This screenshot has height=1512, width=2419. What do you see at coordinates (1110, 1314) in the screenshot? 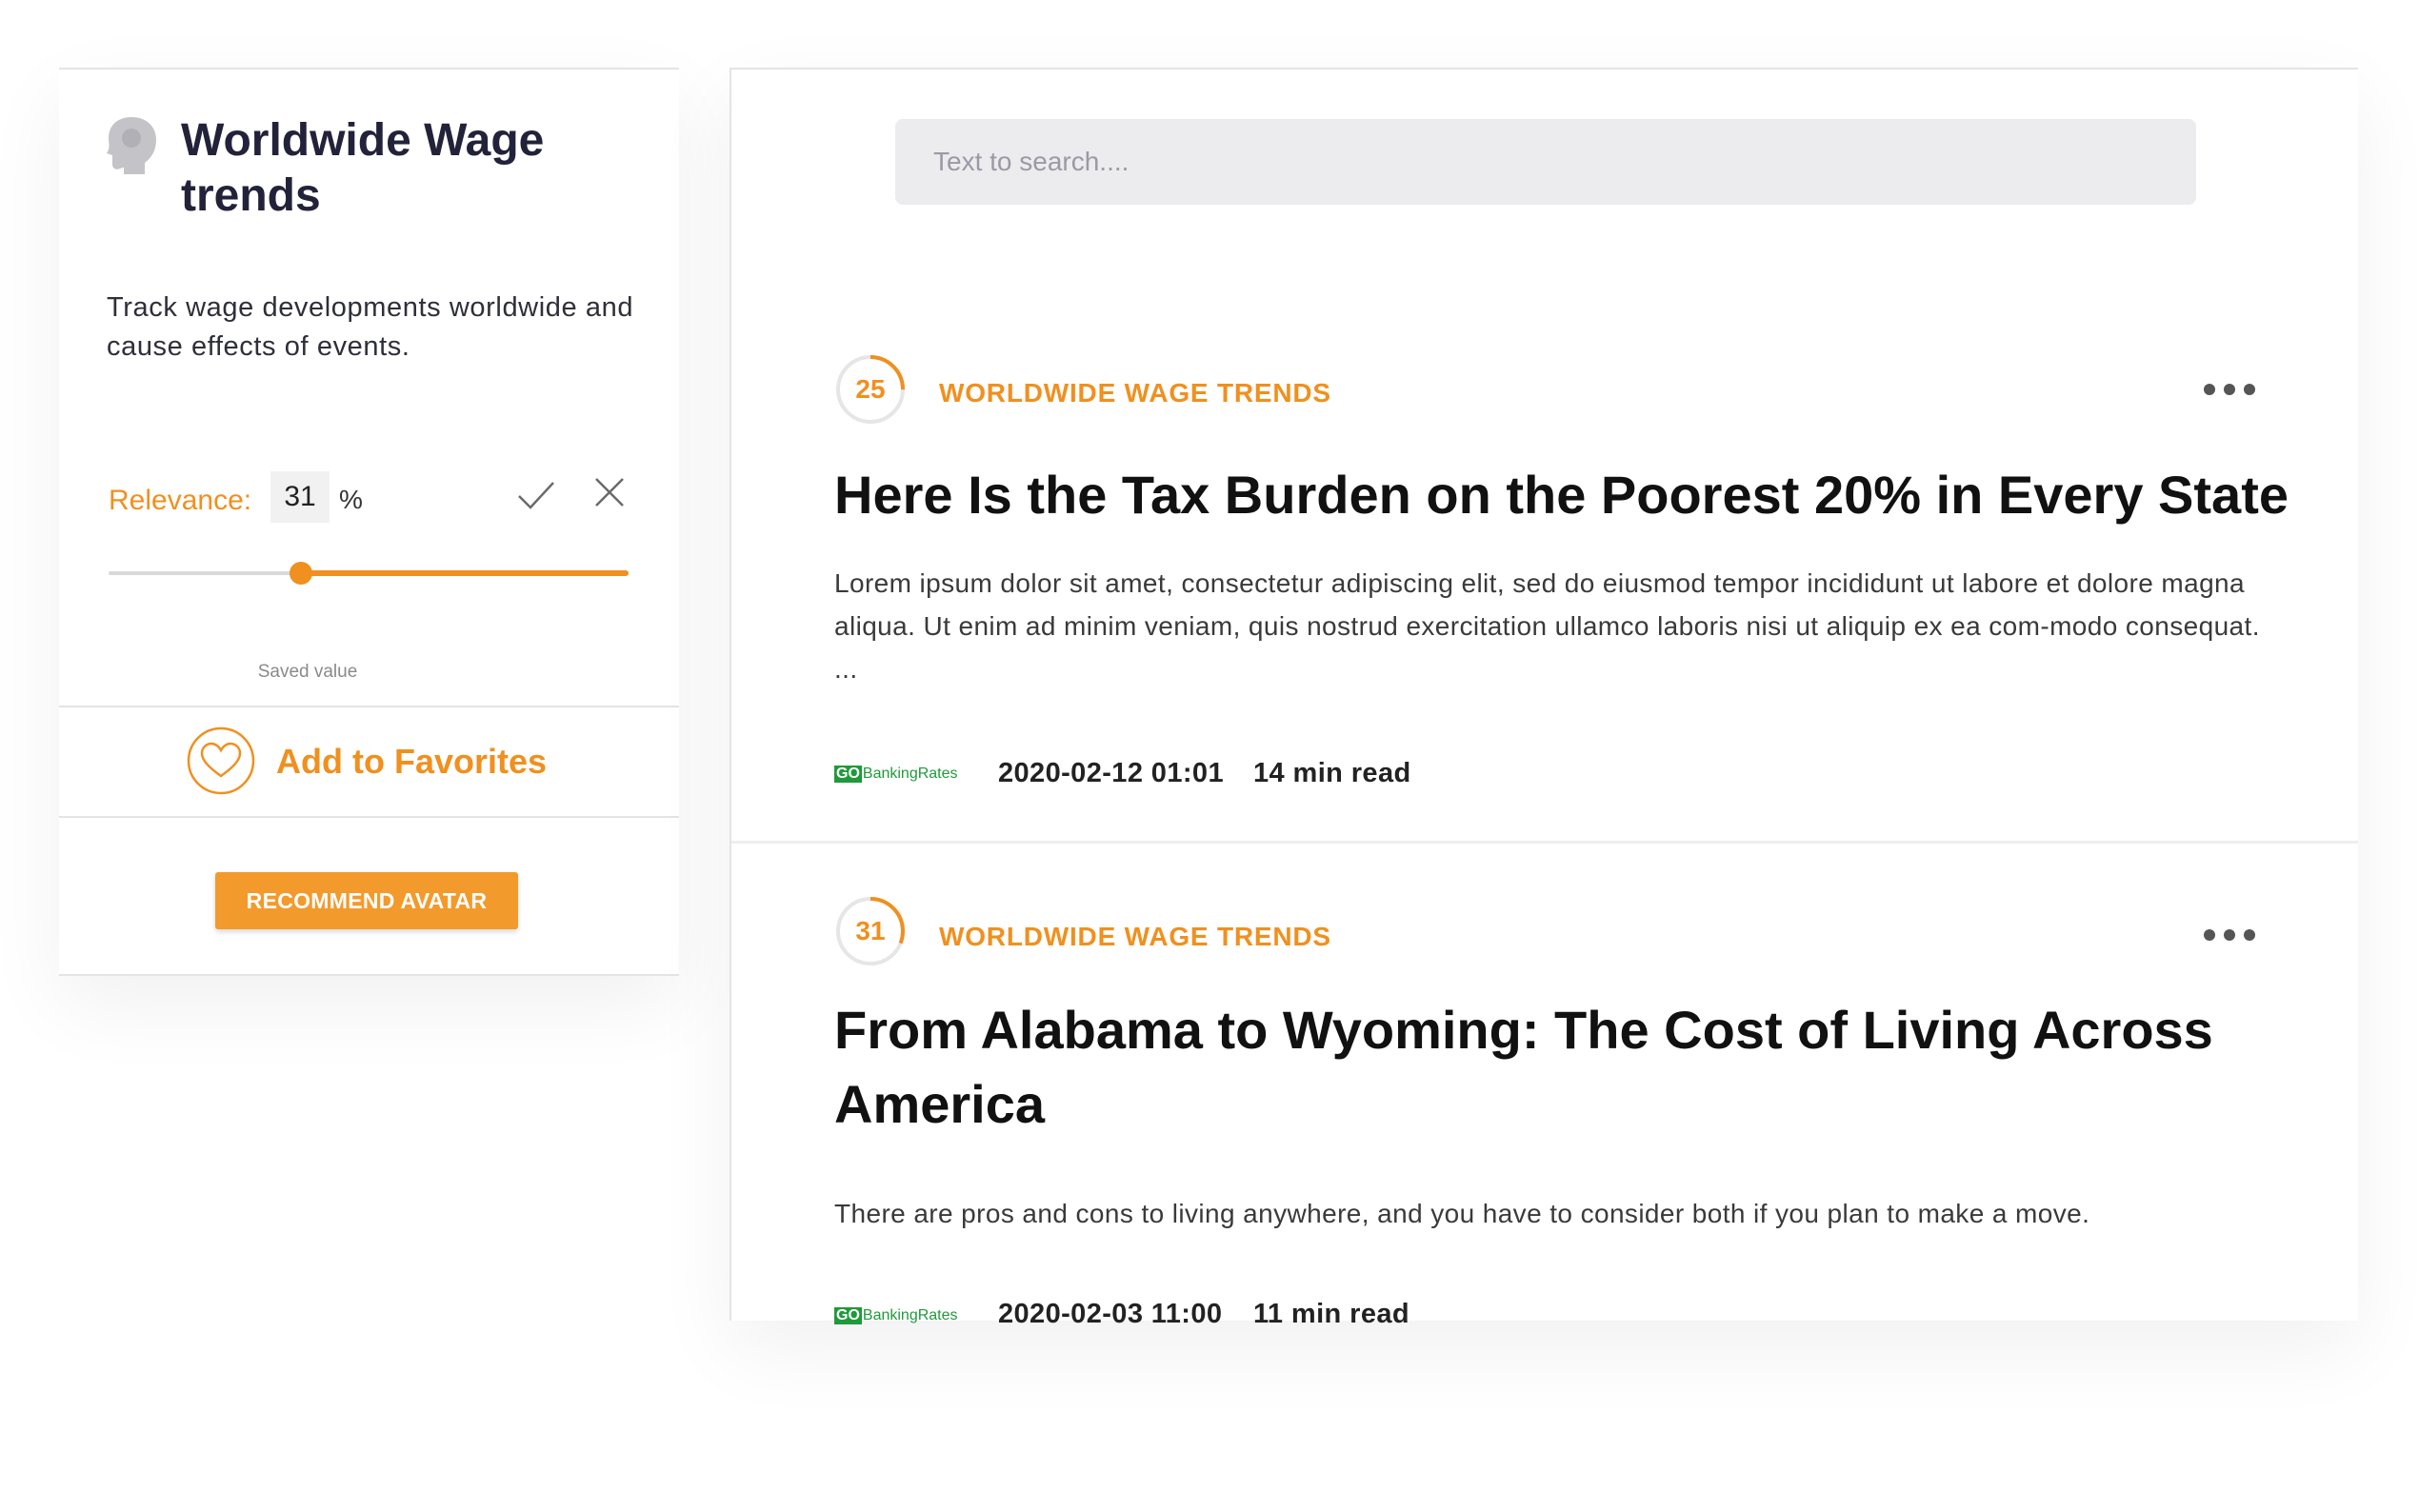
I see `article-date: 2020-02-03 11:00` at bounding box center [1110, 1314].